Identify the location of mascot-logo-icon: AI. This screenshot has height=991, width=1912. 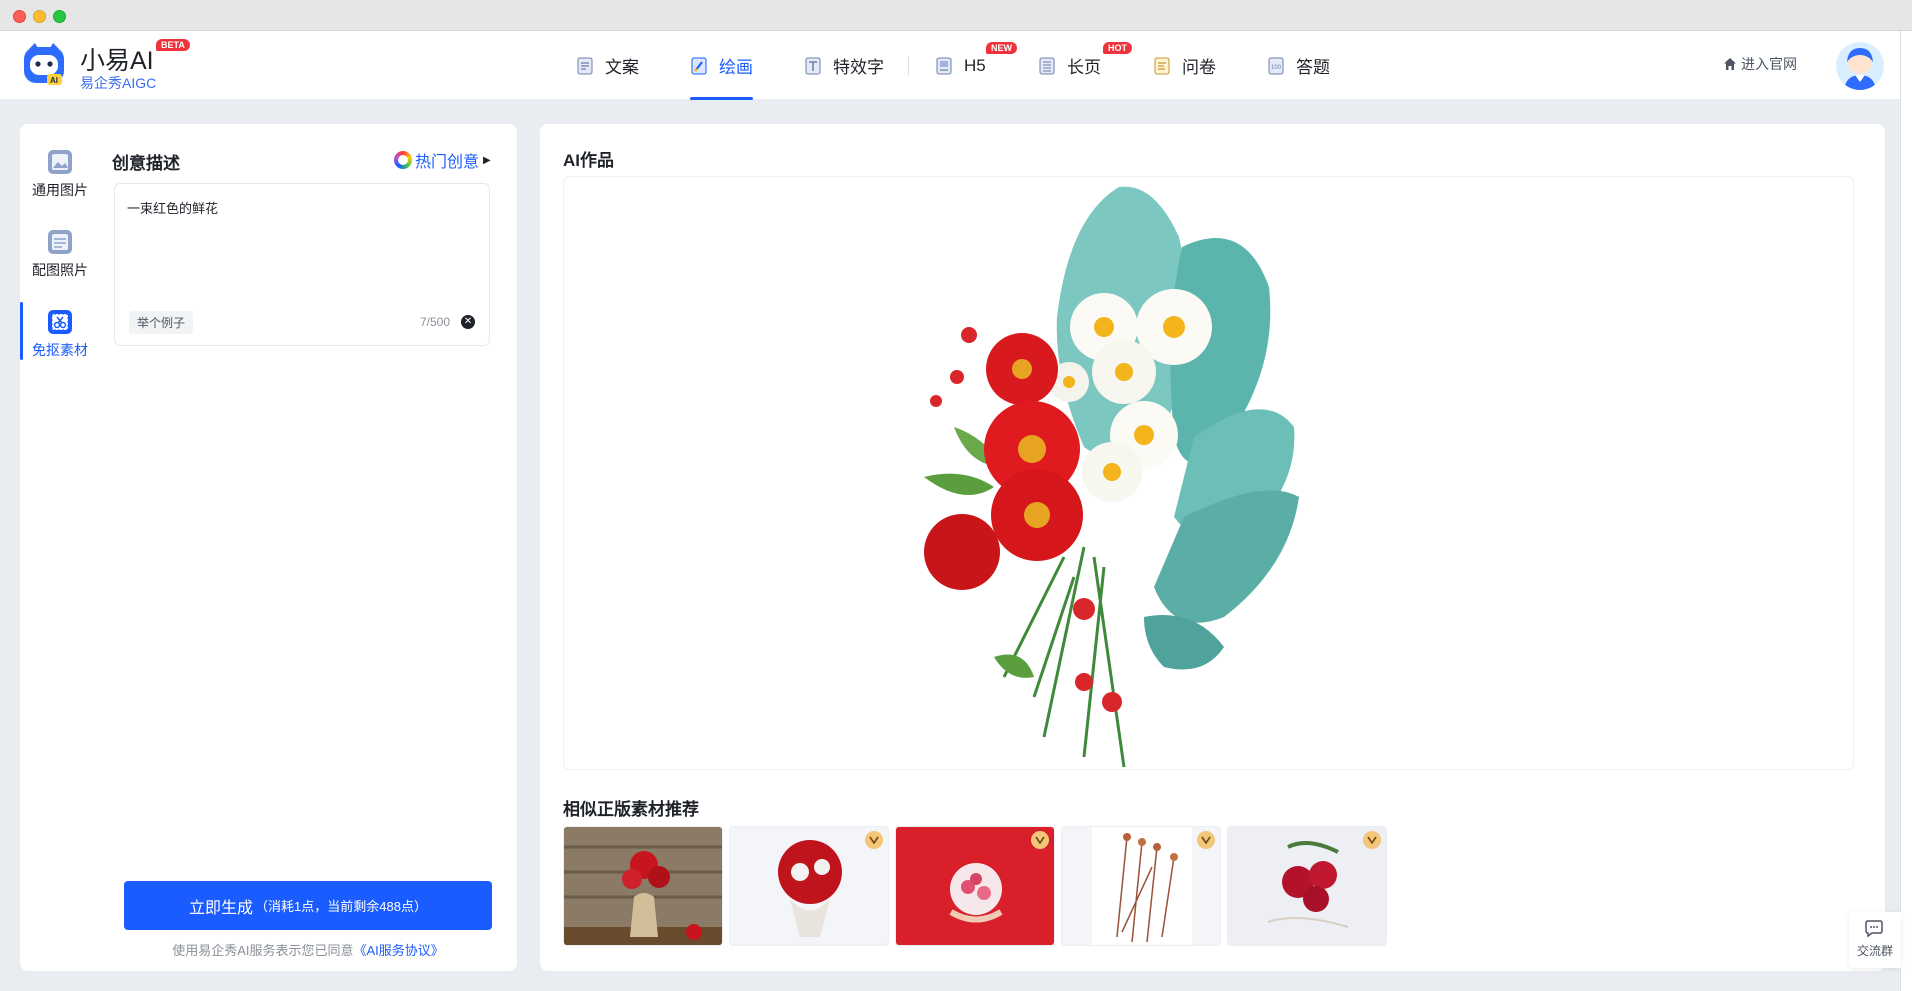
(44, 64).